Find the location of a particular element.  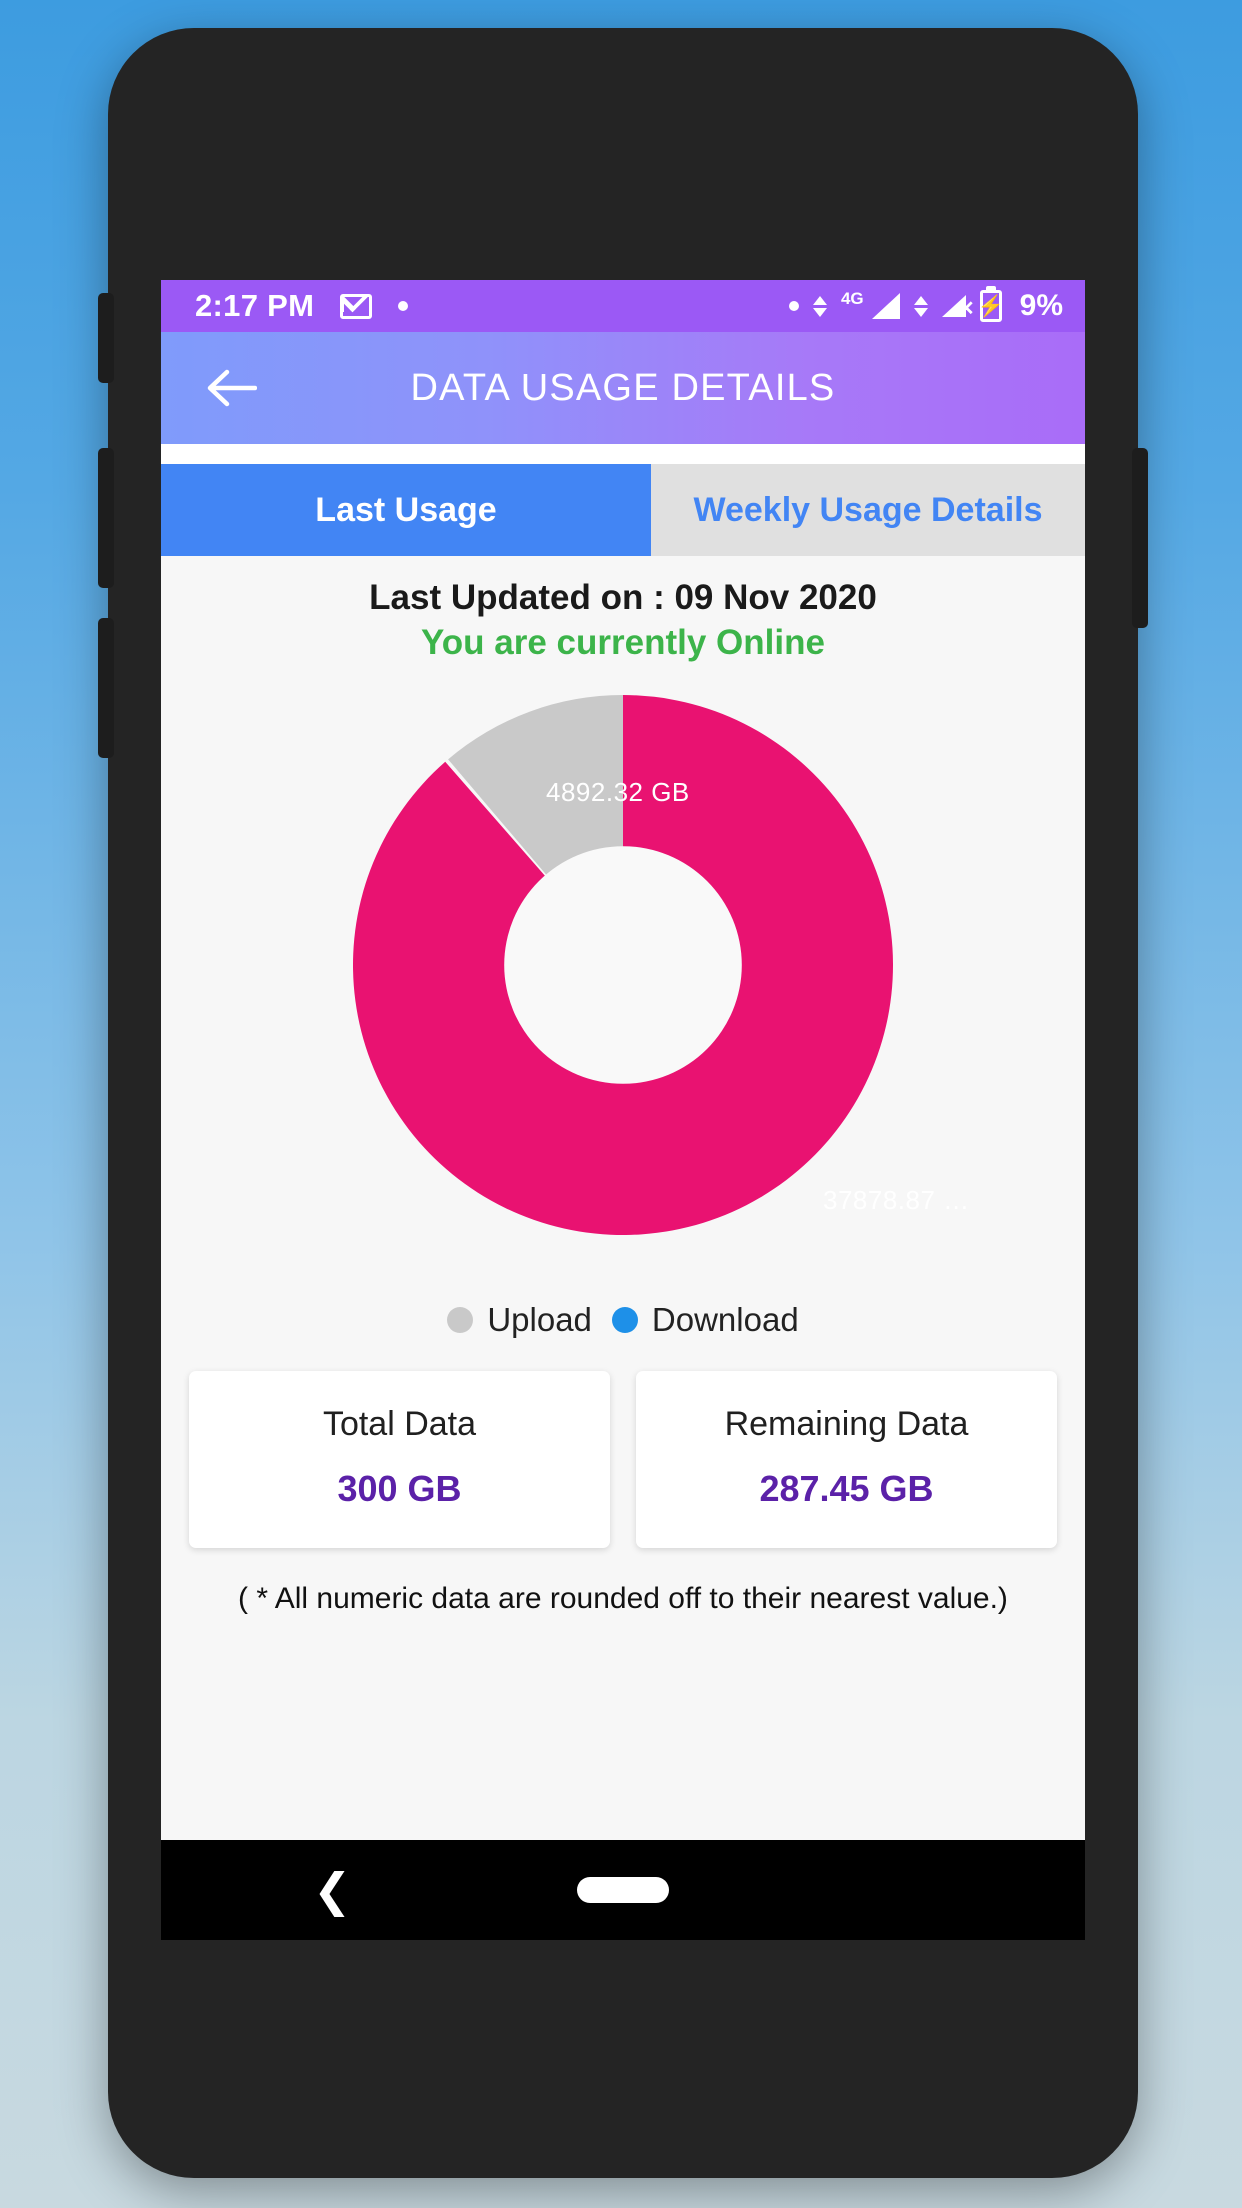

card-total-data-value: 300 GB is located at coordinates (399, 1488).